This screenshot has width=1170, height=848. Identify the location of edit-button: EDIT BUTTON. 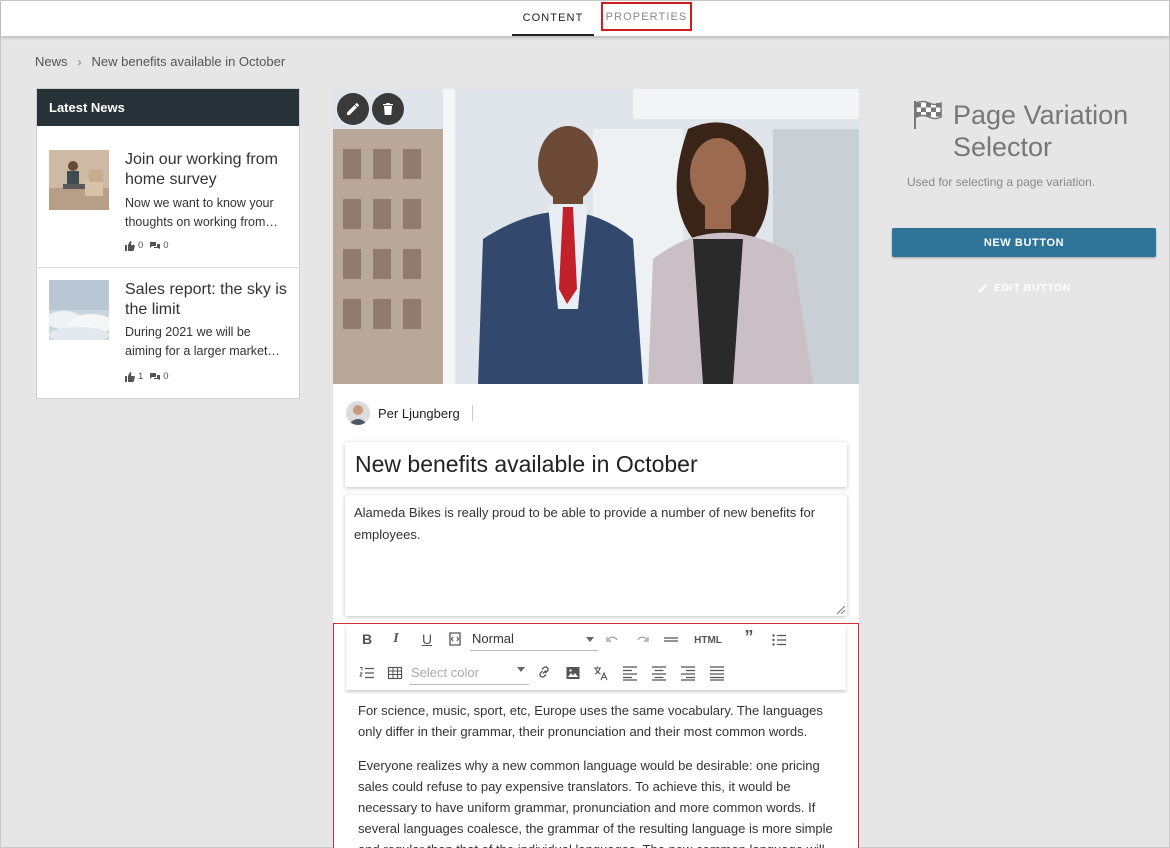
(1024, 288).